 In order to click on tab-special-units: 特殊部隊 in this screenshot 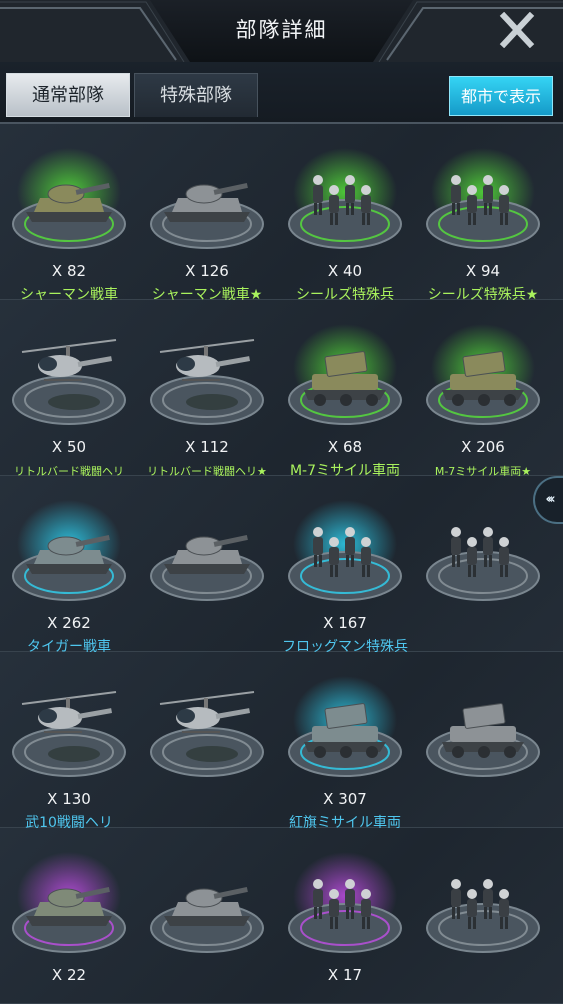, I will do `click(196, 95)`.